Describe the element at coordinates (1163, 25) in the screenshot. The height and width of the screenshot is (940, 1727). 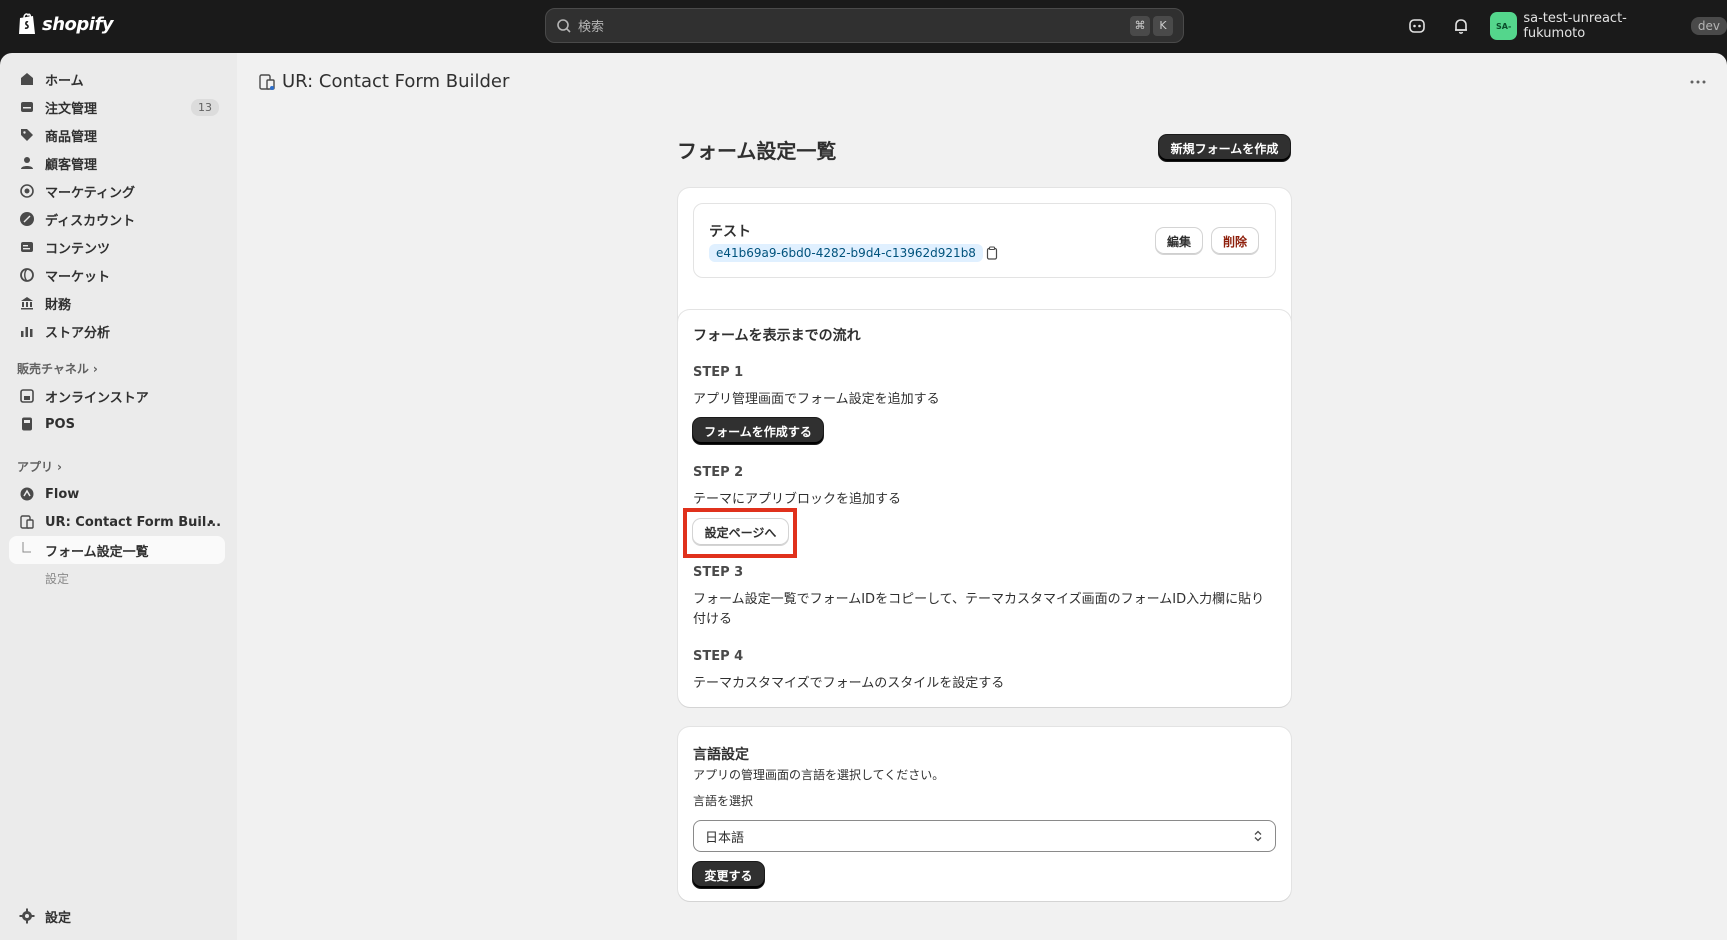
I see `shortcut-key-k: K` at that location.